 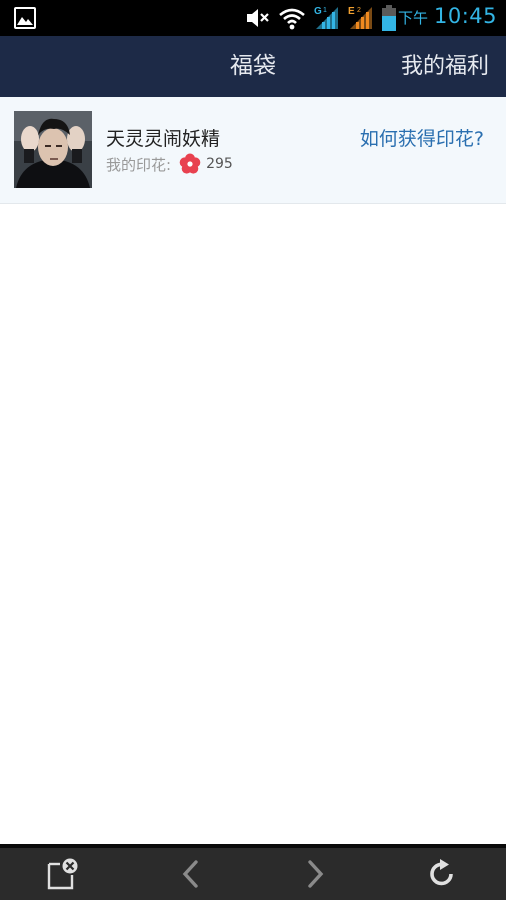 I want to click on avatar, so click(x=53, y=149).